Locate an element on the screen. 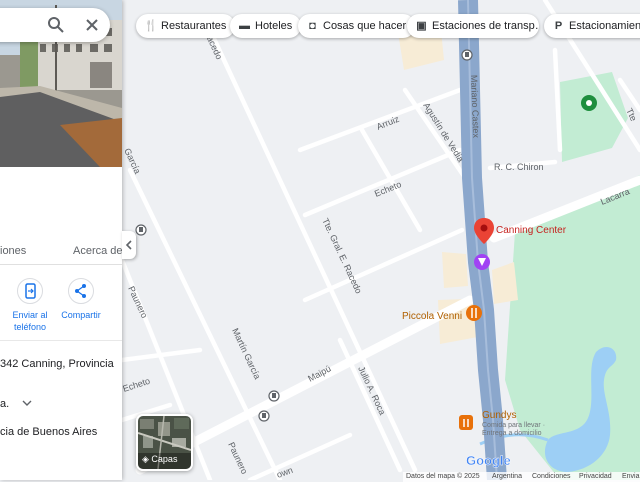 This screenshot has height=482, width=640. footer-country: Argentina is located at coordinates (507, 476).